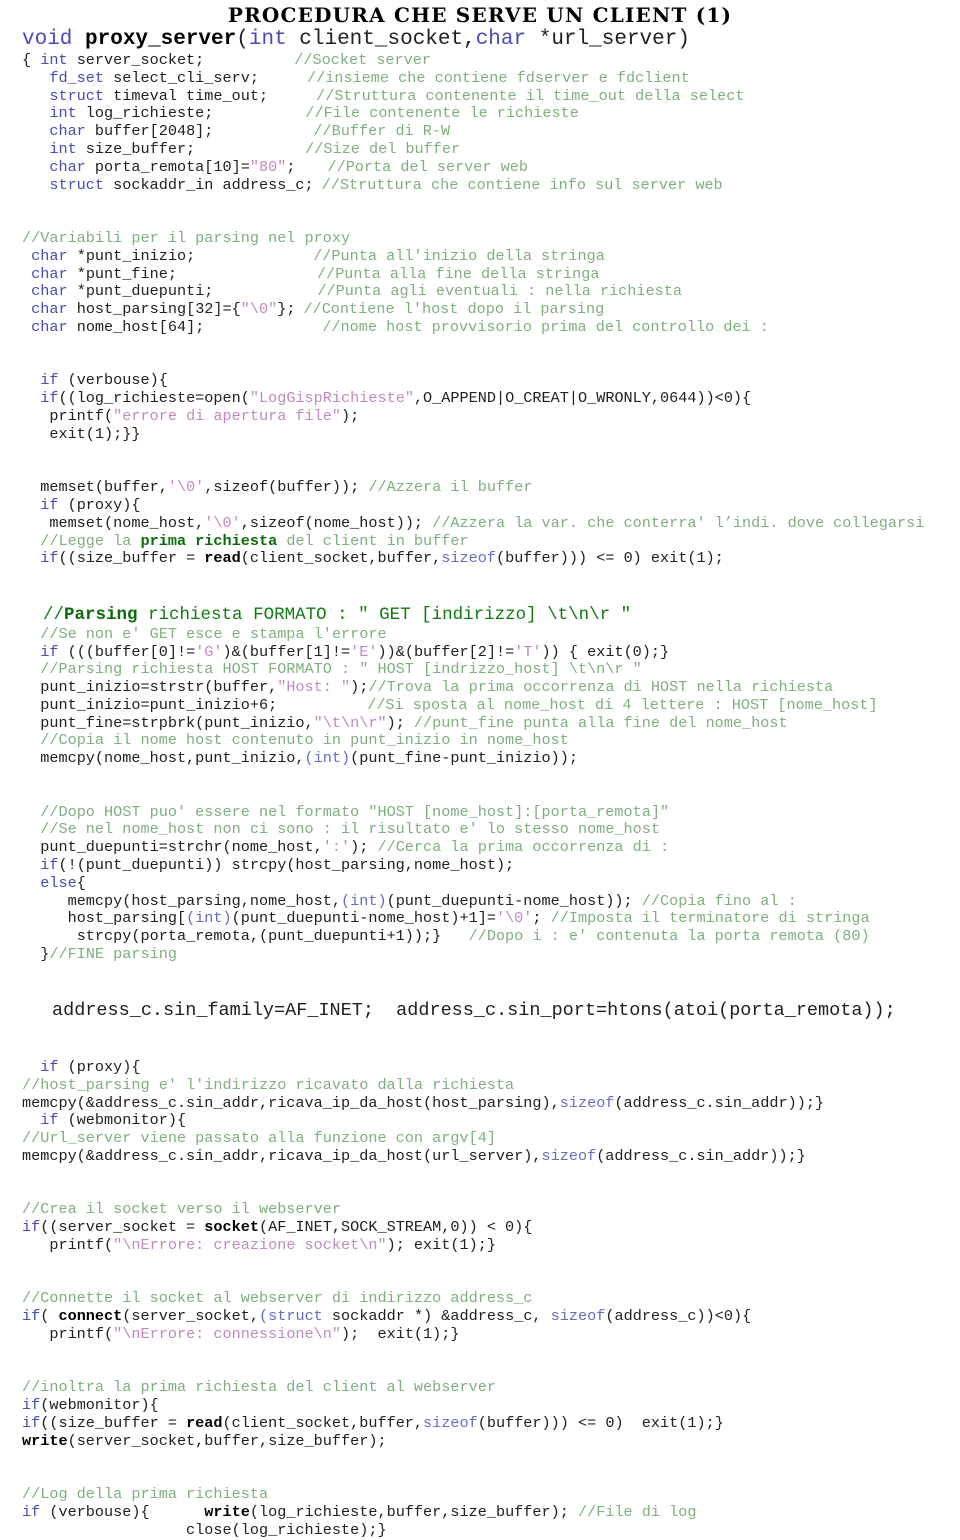 This screenshot has width=960, height=1540. What do you see at coordinates (186, 95) in the screenshot?
I see `decl-text: timeval time_out;` at bounding box center [186, 95].